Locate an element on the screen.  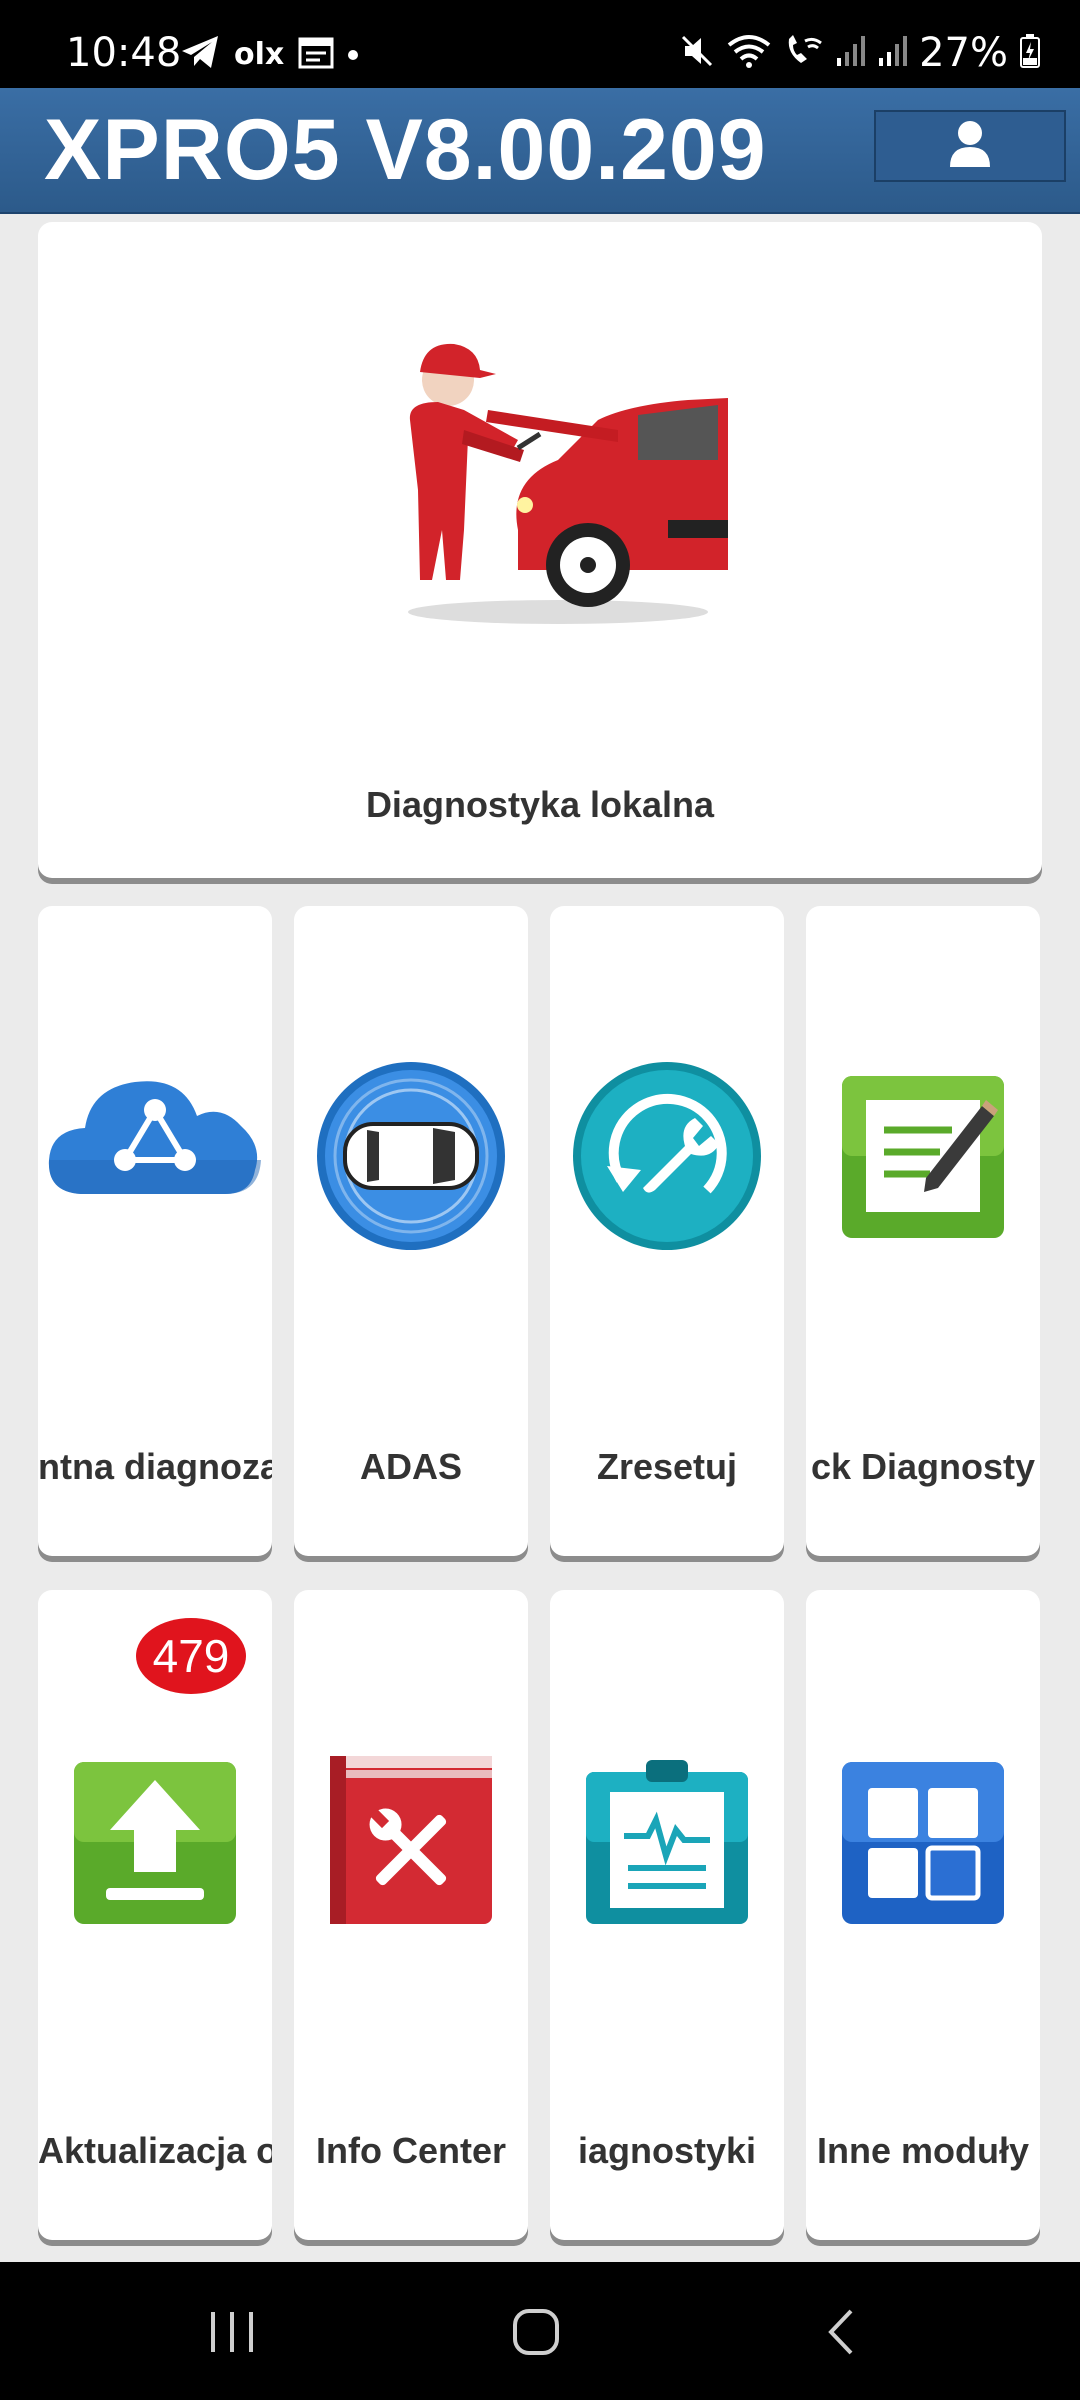
telegram-icon is located at coordinates (200, 54).